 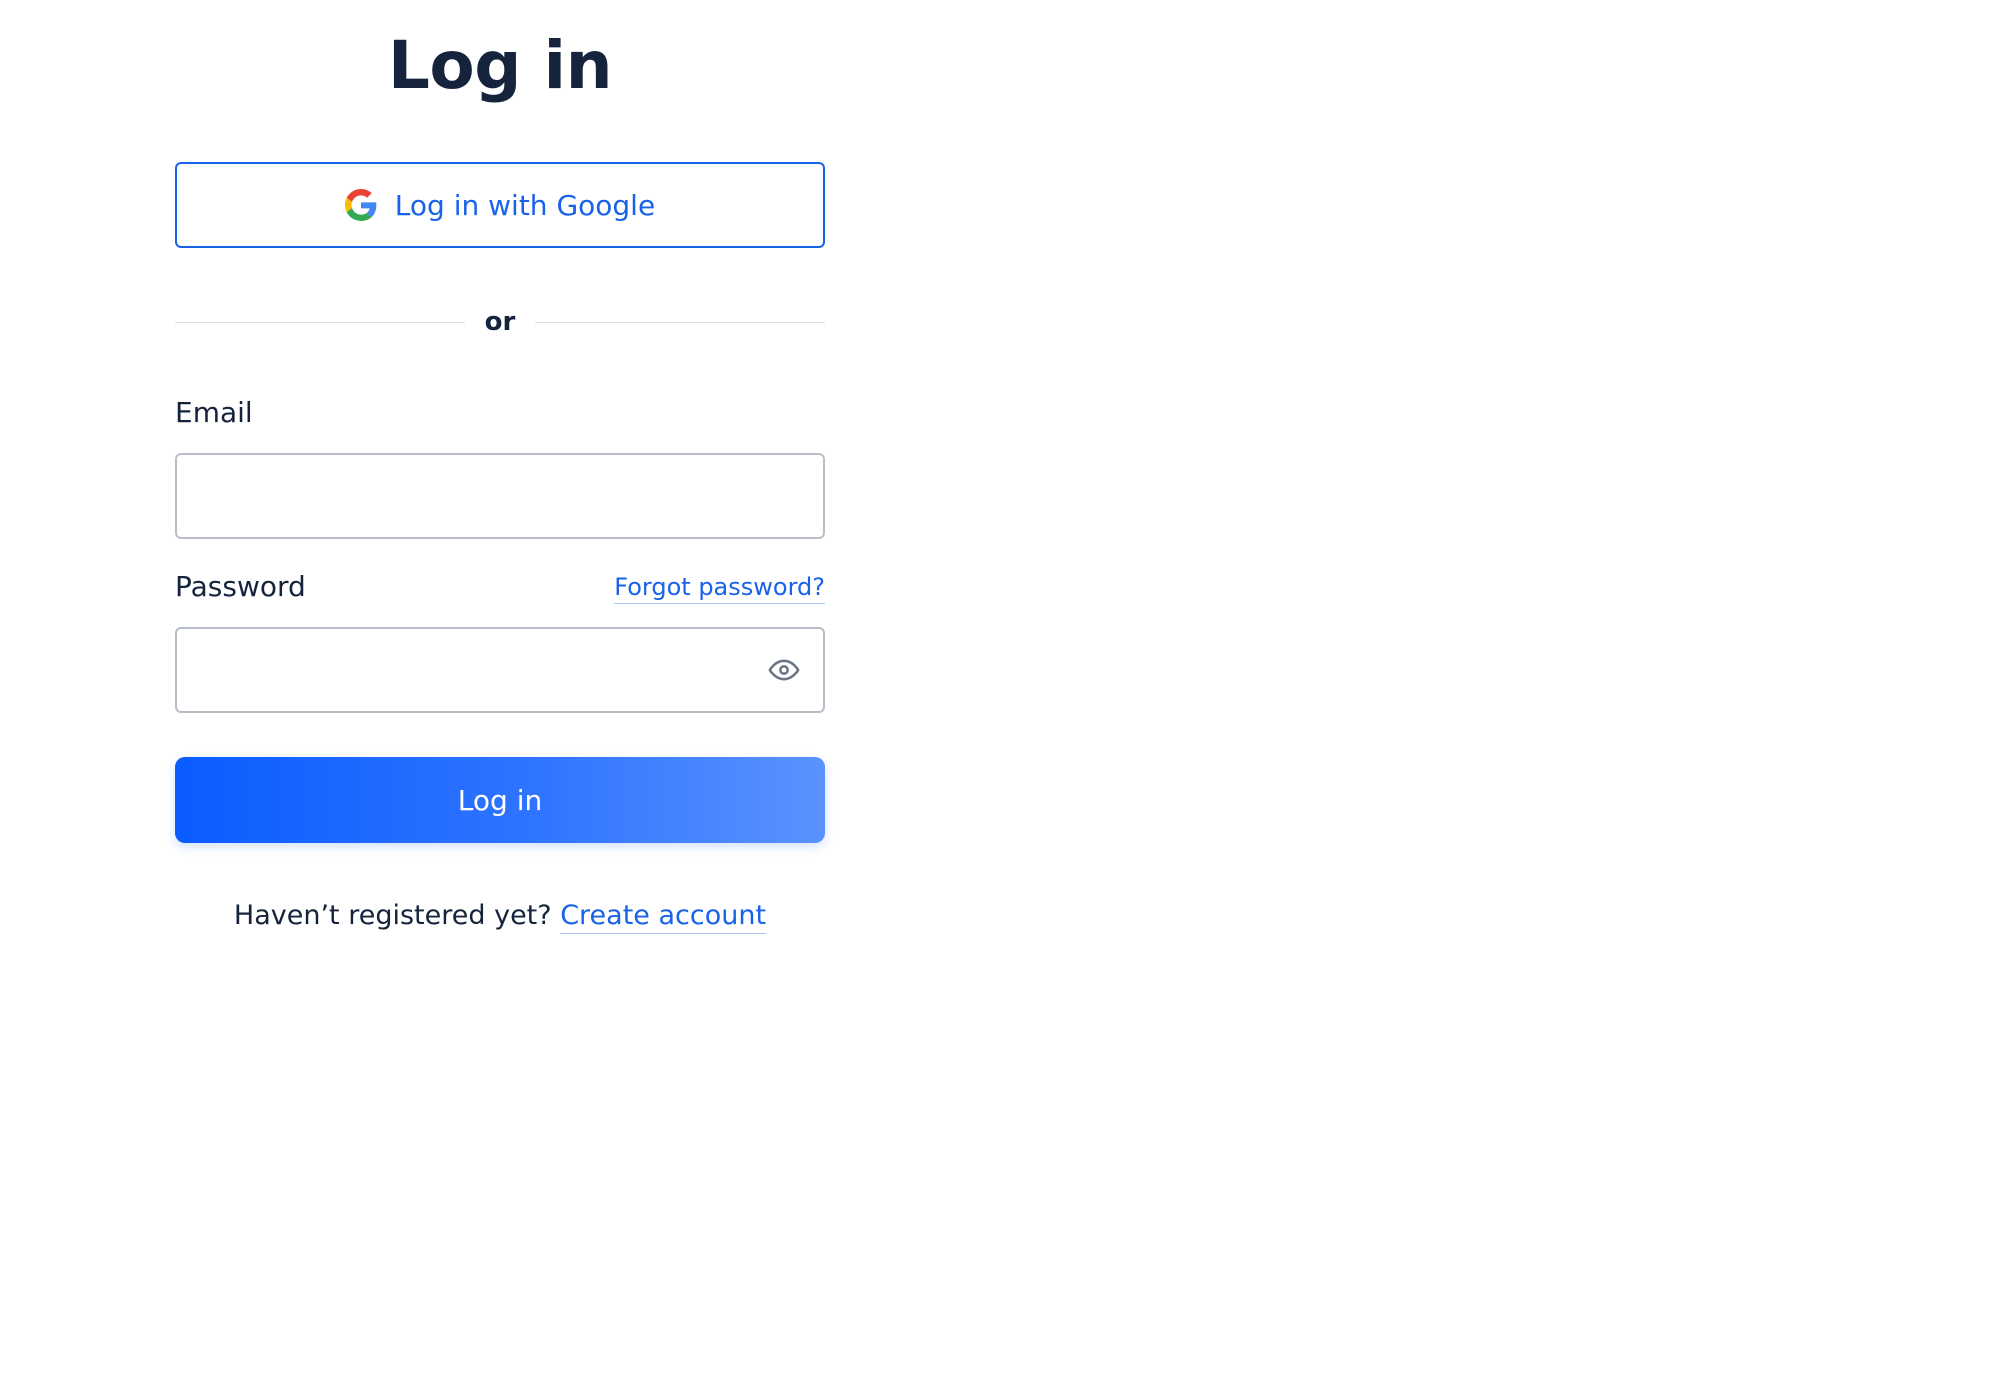 What do you see at coordinates (784, 670) in the screenshot?
I see `eye-icon` at bounding box center [784, 670].